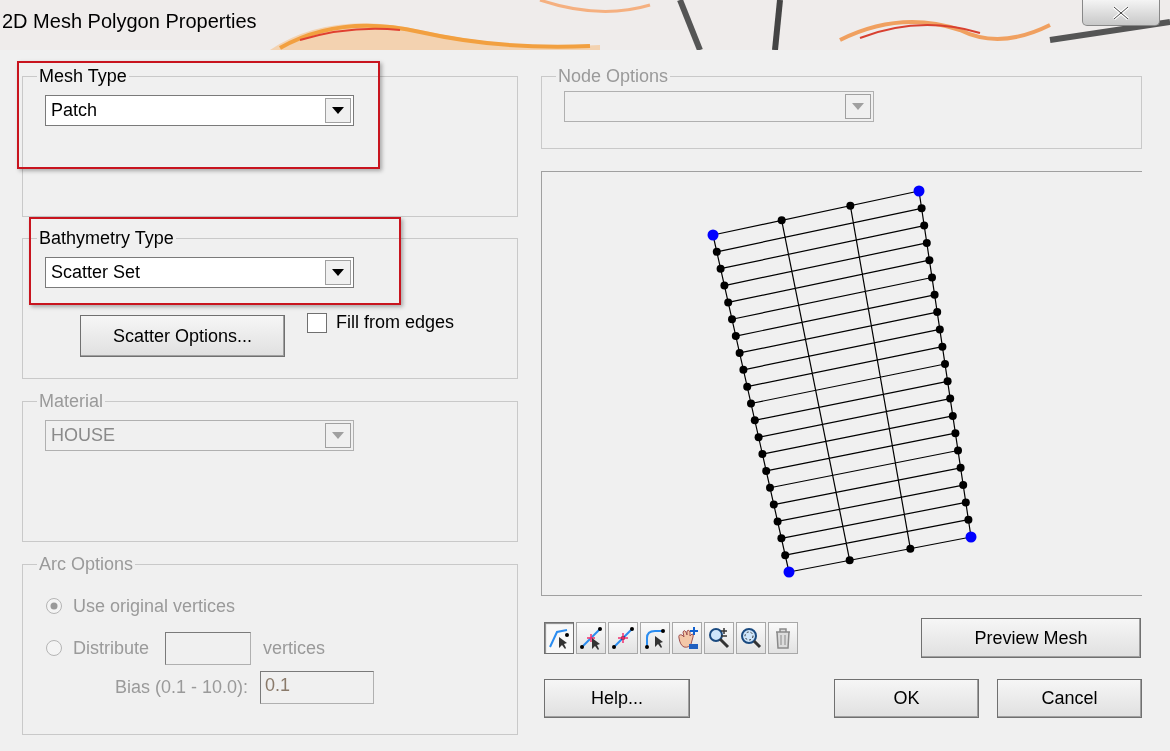 This screenshot has height=751, width=1170. What do you see at coordinates (294, 648) in the screenshot?
I see `field-label: vertices` at bounding box center [294, 648].